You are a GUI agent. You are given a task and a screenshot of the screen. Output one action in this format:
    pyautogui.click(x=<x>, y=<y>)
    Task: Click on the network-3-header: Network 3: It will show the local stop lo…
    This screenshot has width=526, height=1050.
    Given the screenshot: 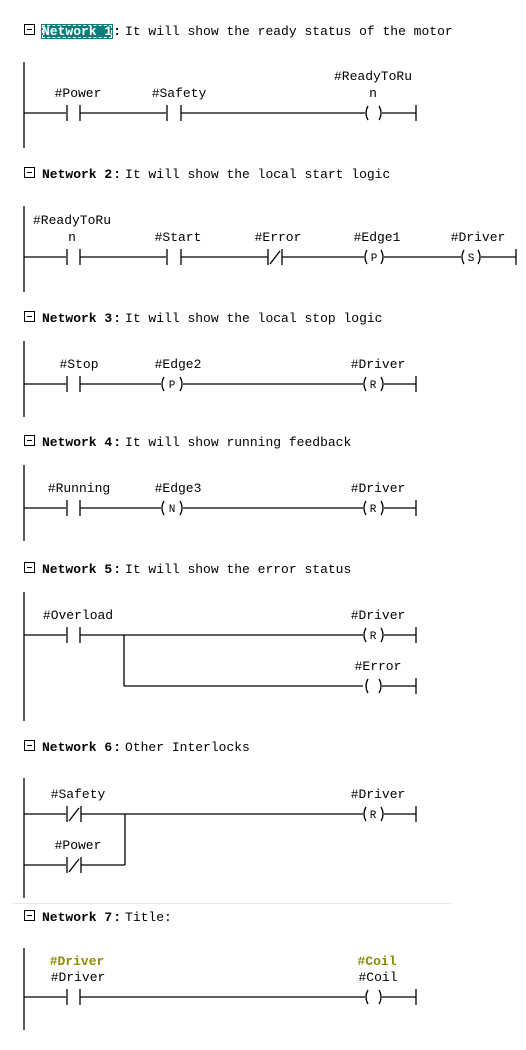 What is the action you would take?
    pyautogui.click(x=203, y=319)
    